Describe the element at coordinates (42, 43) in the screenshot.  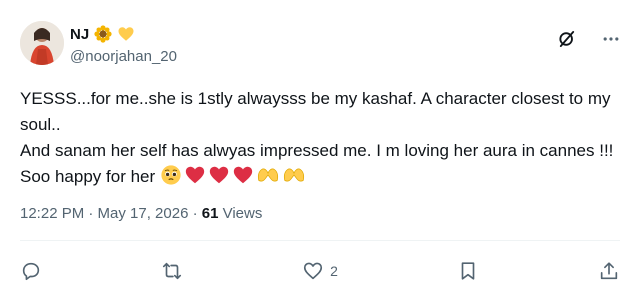
I see `avatar` at that location.